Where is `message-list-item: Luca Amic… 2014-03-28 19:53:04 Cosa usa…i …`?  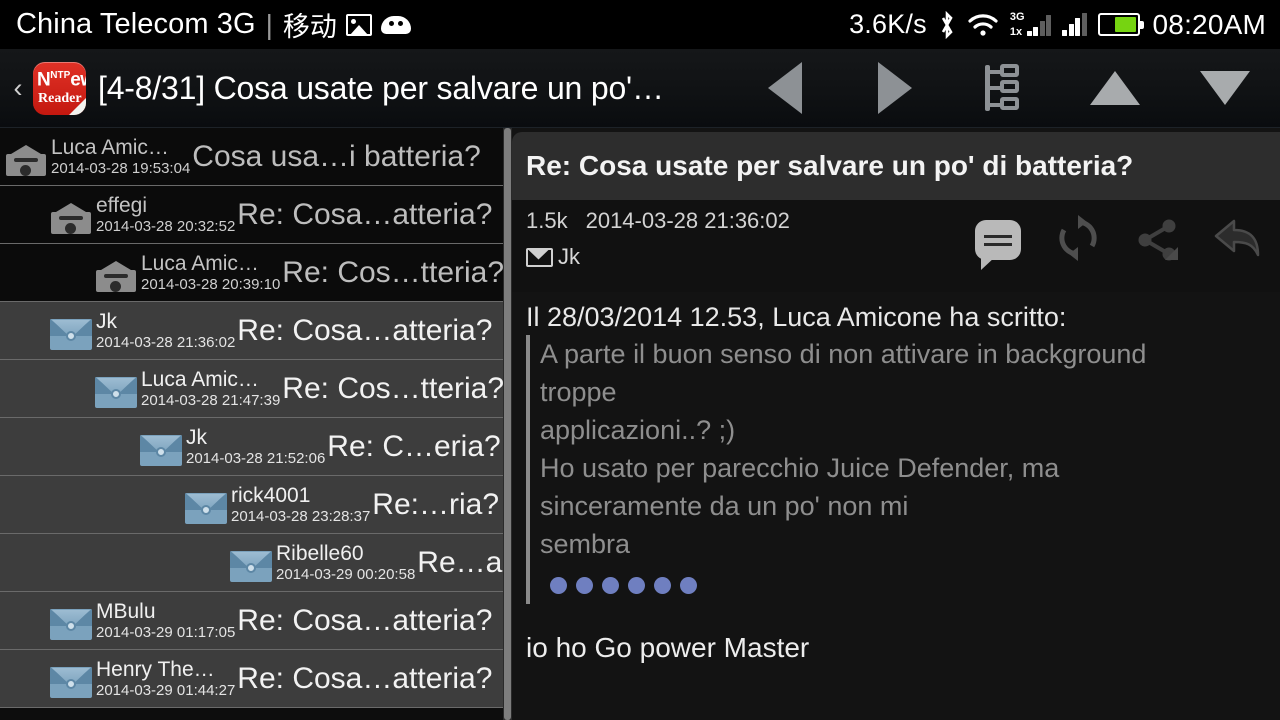 message-list-item: Luca Amic… 2014-03-28 19:53:04 Cosa usa…i … is located at coordinates (256, 157).